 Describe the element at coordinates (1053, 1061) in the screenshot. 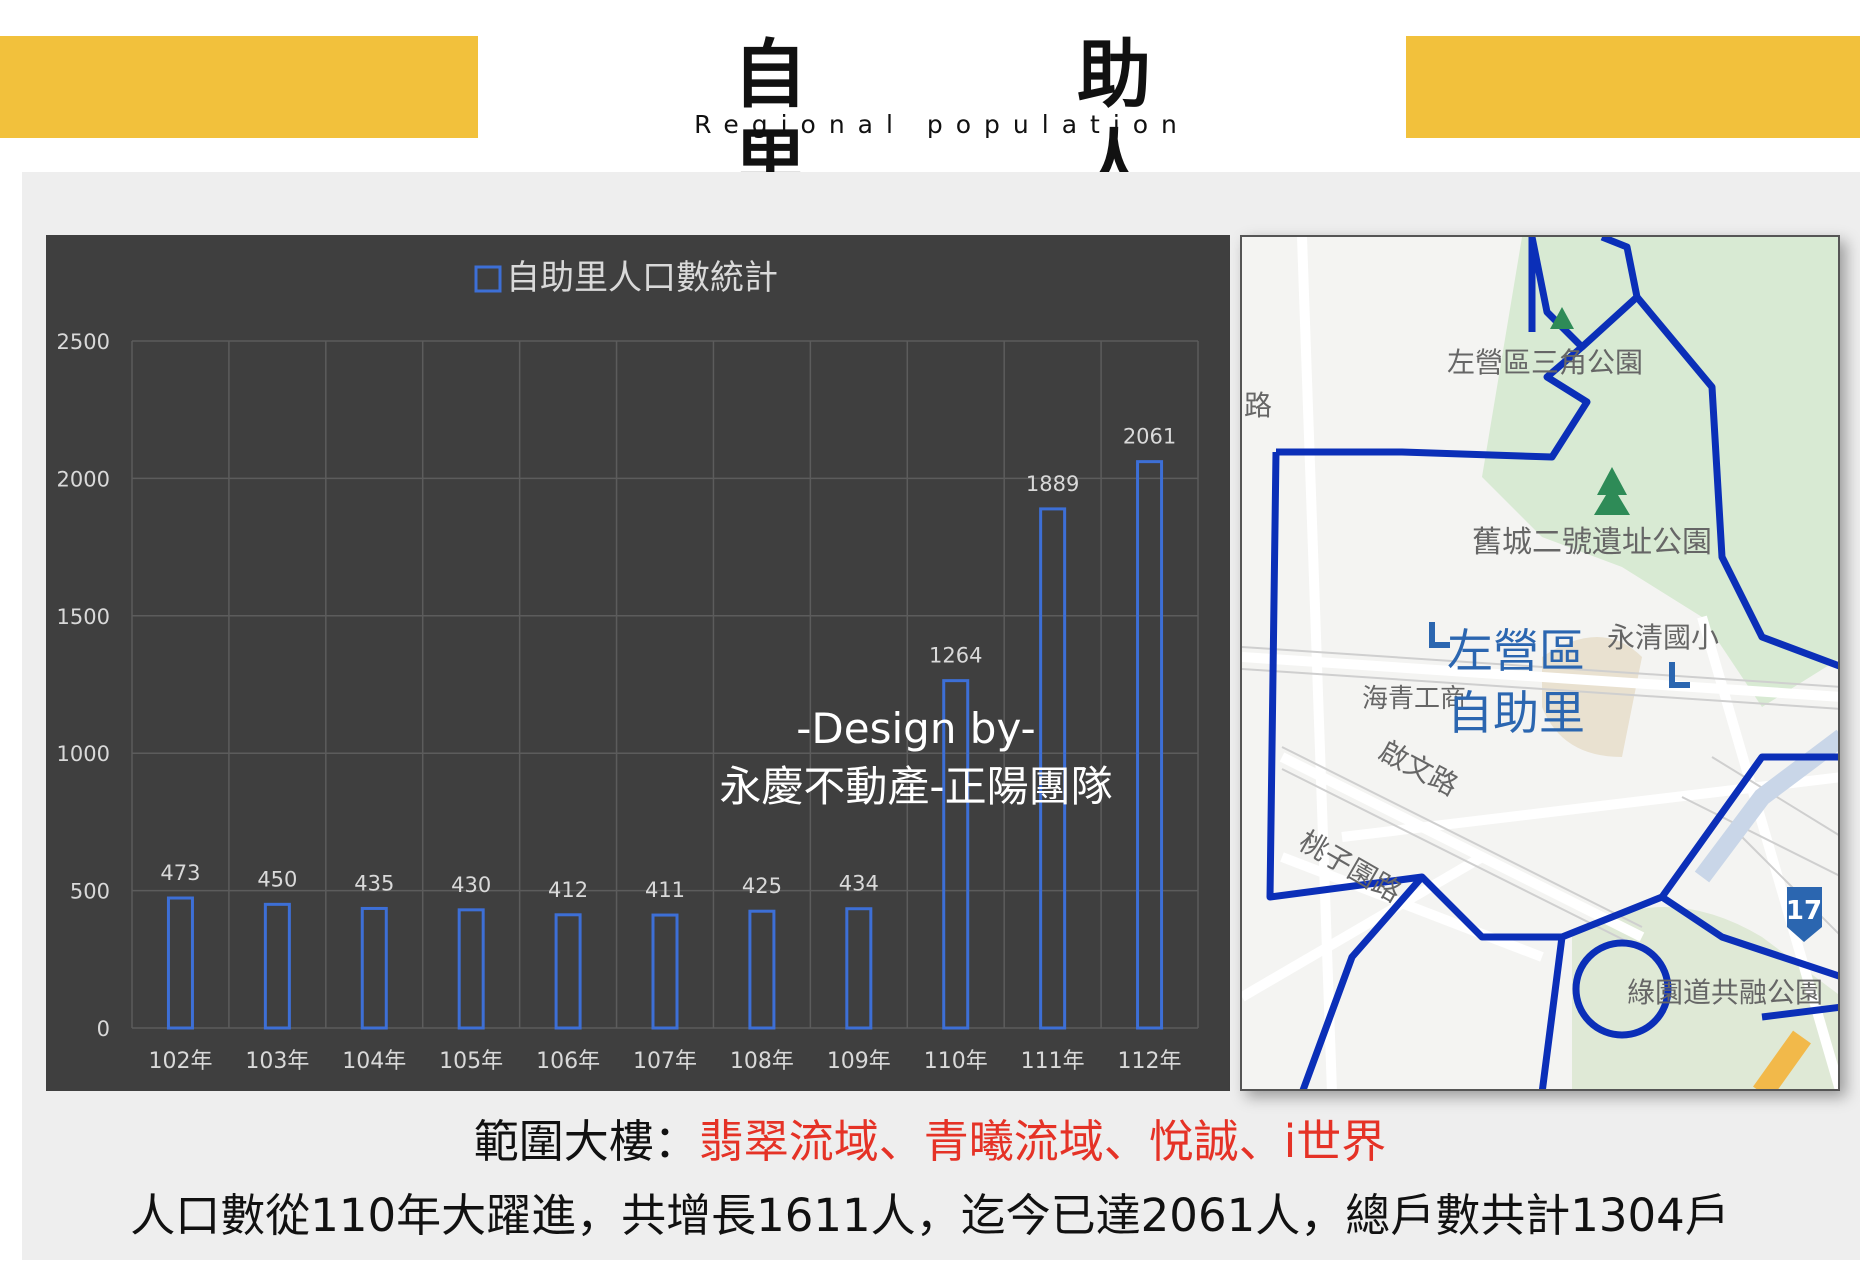

I see `x-tick-label: 111年` at that location.